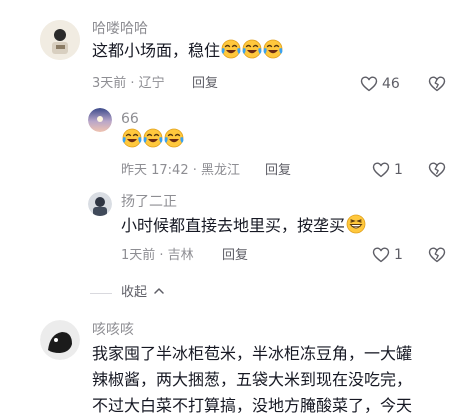 The width and height of the screenshot is (475, 419). What do you see at coordinates (157, 255) in the screenshot?
I see `comment-time-location: 1天前 · 吉林` at bounding box center [157, 255].